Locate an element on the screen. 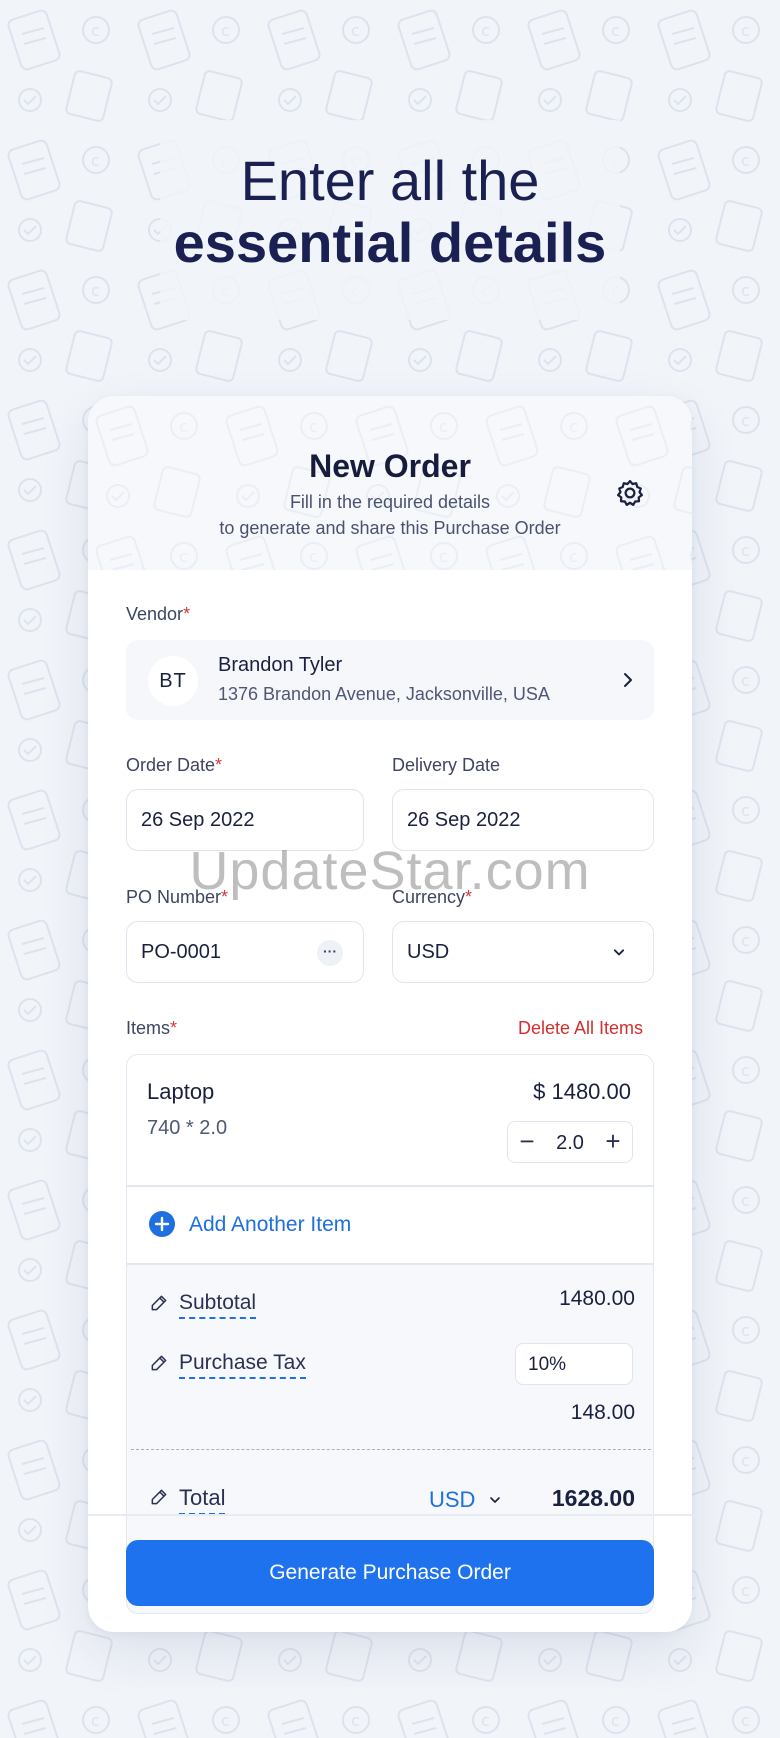 The height and width of the screenshot is (1738, 780). item-name: Laptop is located at coordinates (181, 1091).